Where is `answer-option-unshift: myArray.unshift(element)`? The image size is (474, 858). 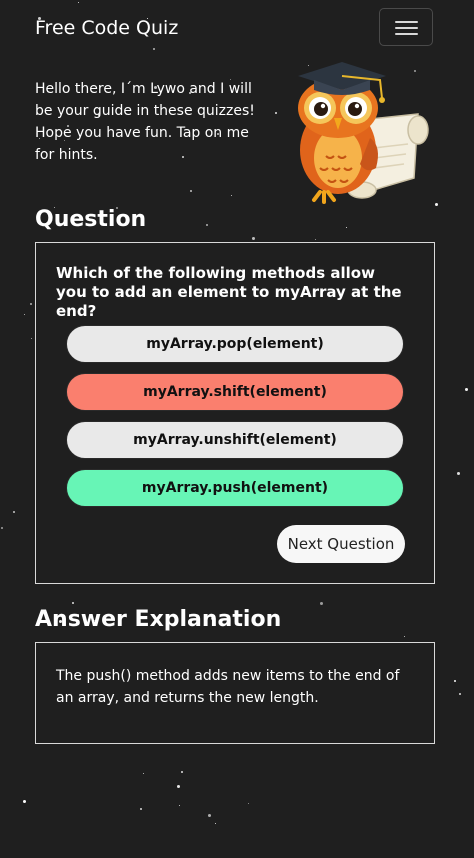 answer-option-unshift: myArray.unshift(element) is located at coordinates (235, 440).